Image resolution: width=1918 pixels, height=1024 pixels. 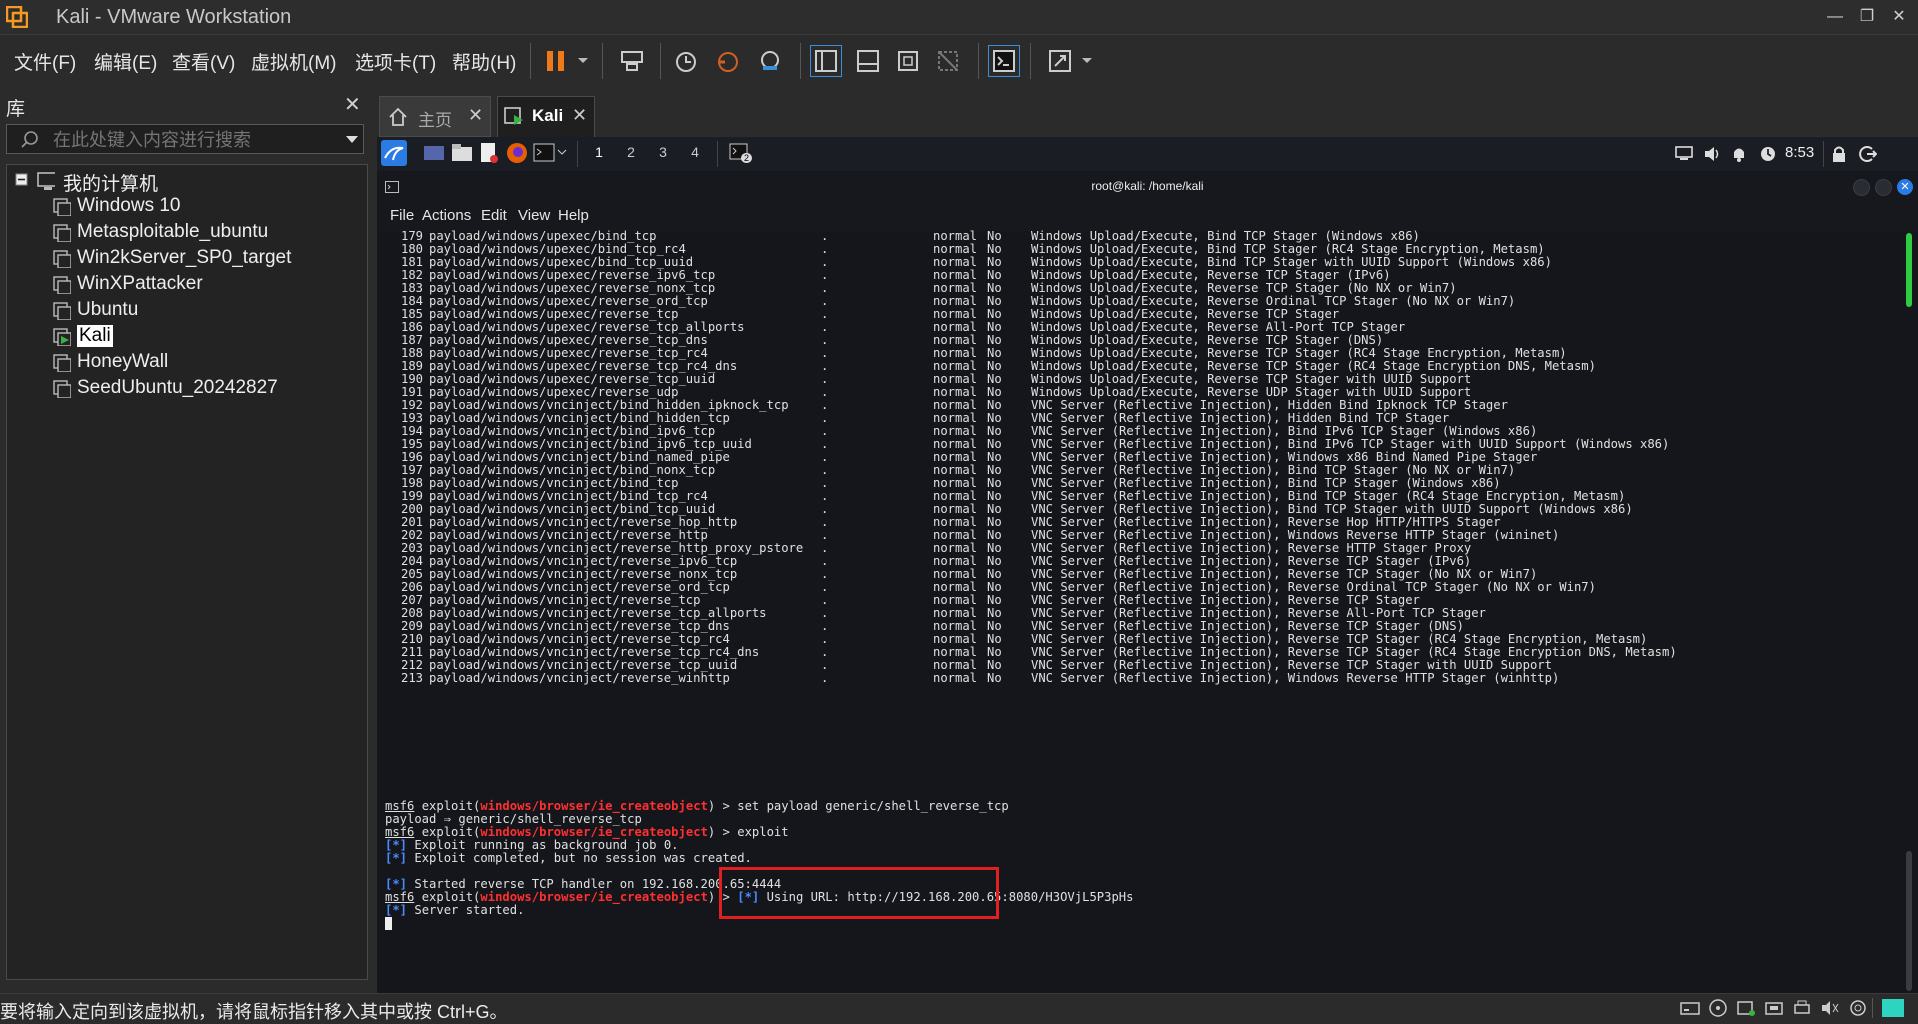 I want to click on console-view-icon, so click(x=1004, y=61).